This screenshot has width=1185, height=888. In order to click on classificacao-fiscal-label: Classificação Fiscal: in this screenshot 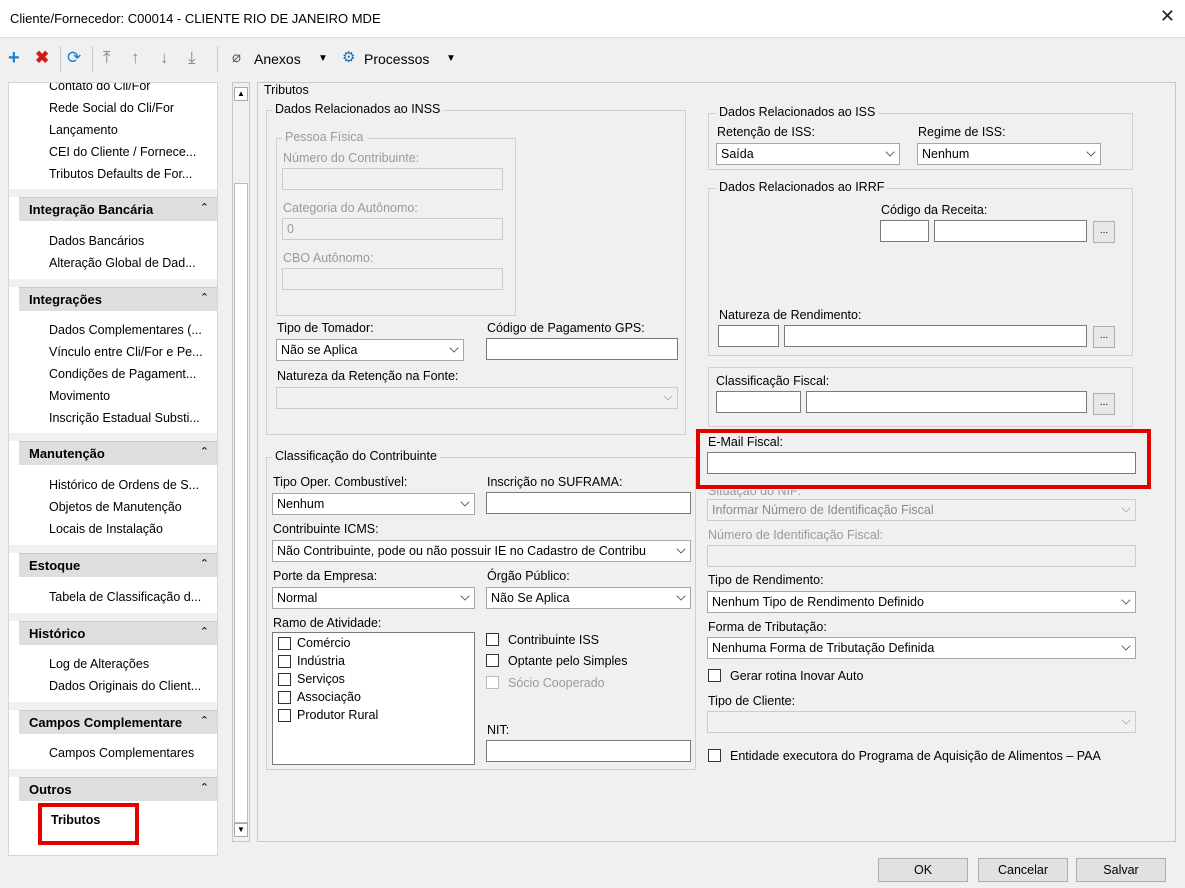, I will do `click(773, 381)`.